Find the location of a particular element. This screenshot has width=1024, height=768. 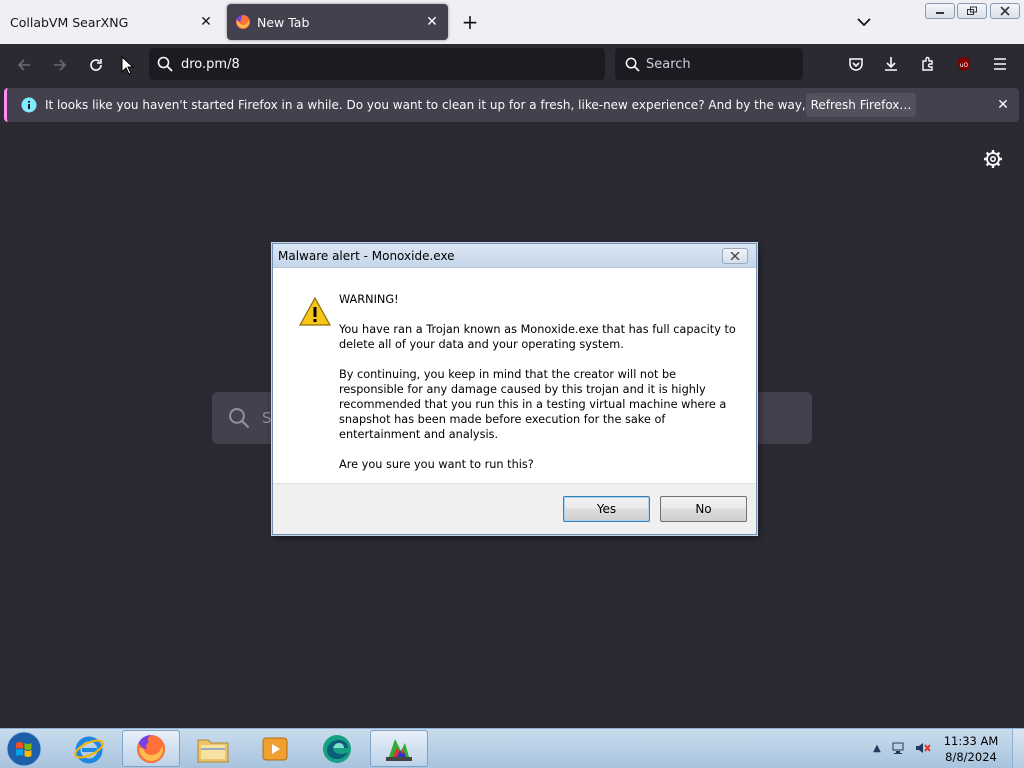

url-bar is located at coordinates (377, 64).